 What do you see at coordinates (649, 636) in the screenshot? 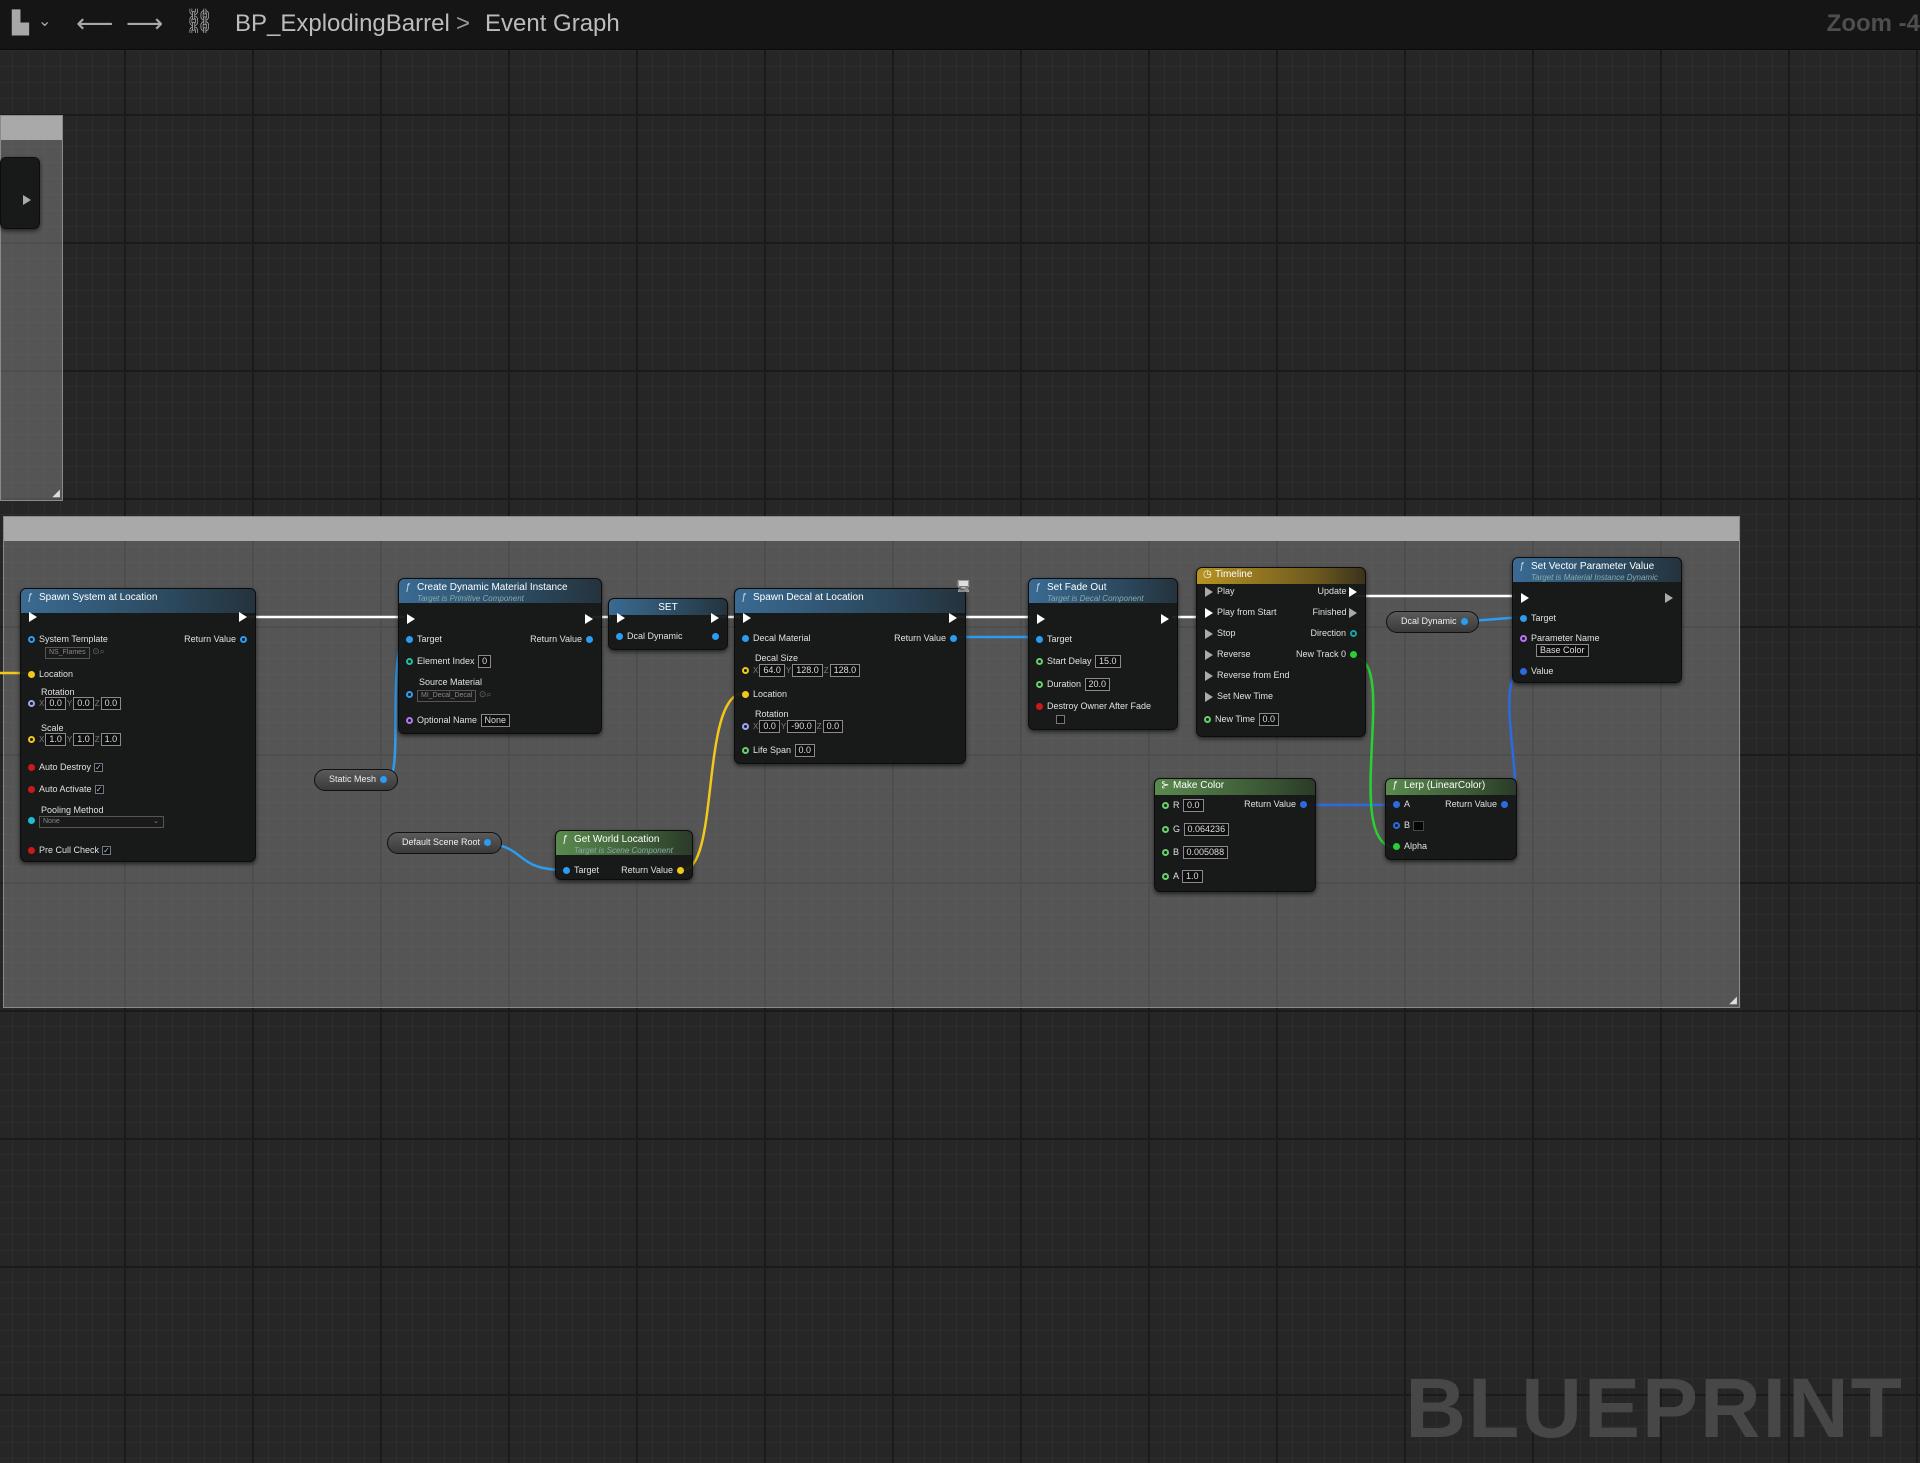
I see `dcal-dynamic-pin: Dcal Dynamic` at bounding box center [649, 636].